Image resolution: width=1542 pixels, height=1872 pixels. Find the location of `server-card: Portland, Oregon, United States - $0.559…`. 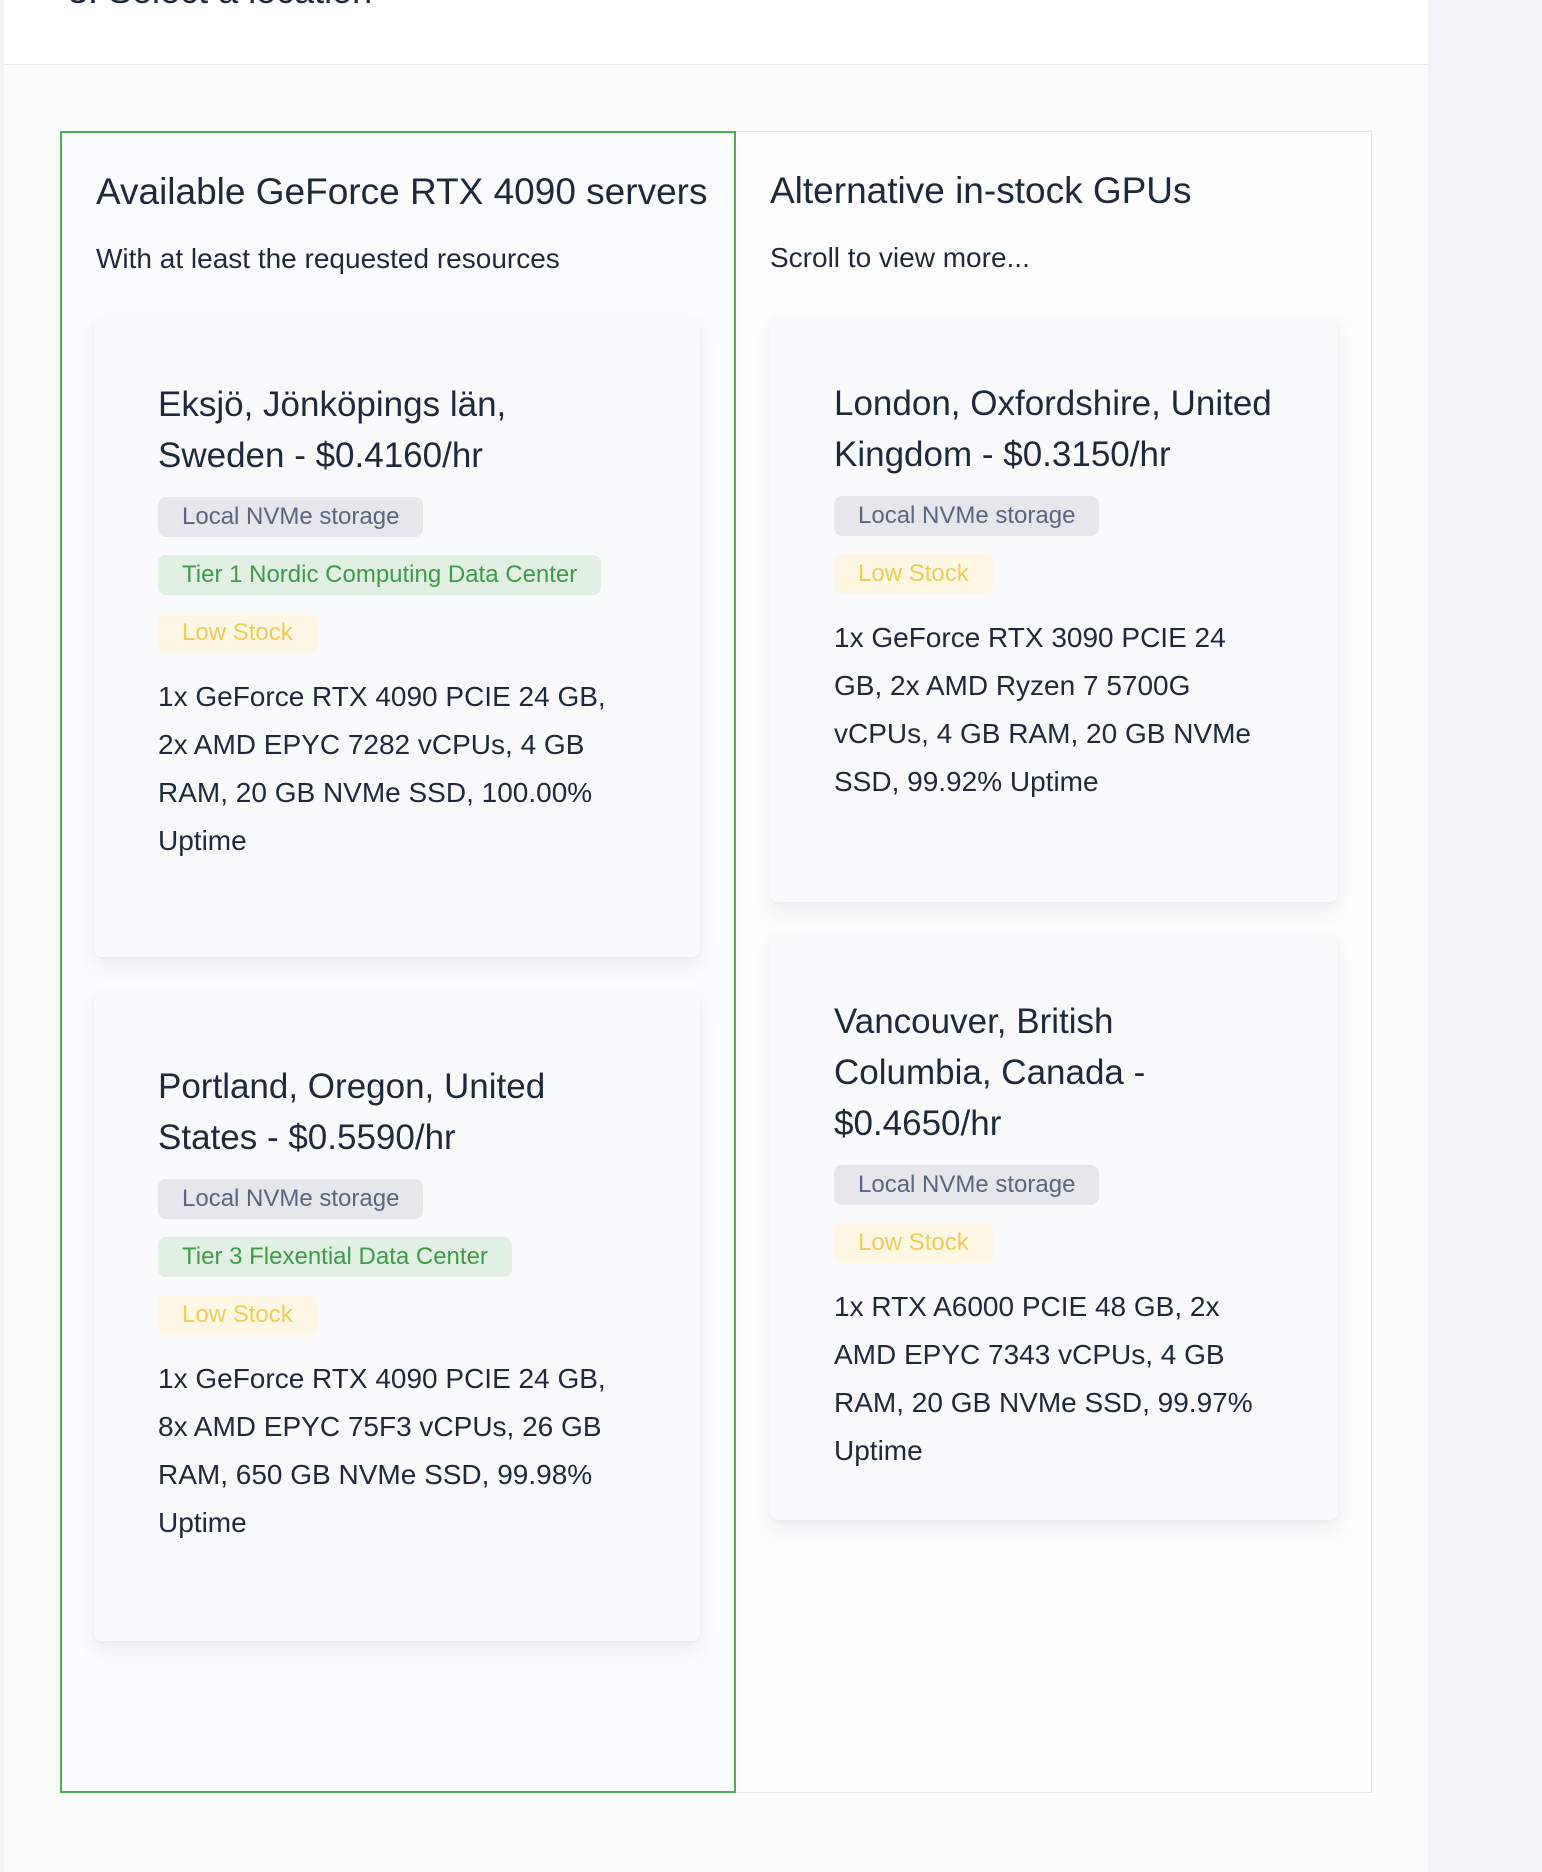

server-card: Portland, Oregon, United States - $0.559… is located at coordinates (397, 1316).